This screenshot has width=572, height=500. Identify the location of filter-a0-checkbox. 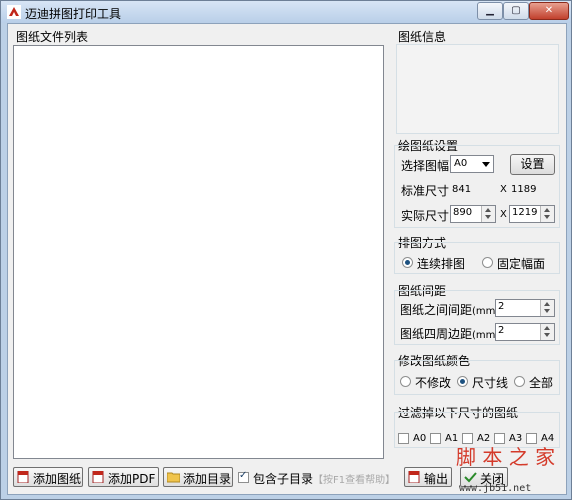
(403, 438).